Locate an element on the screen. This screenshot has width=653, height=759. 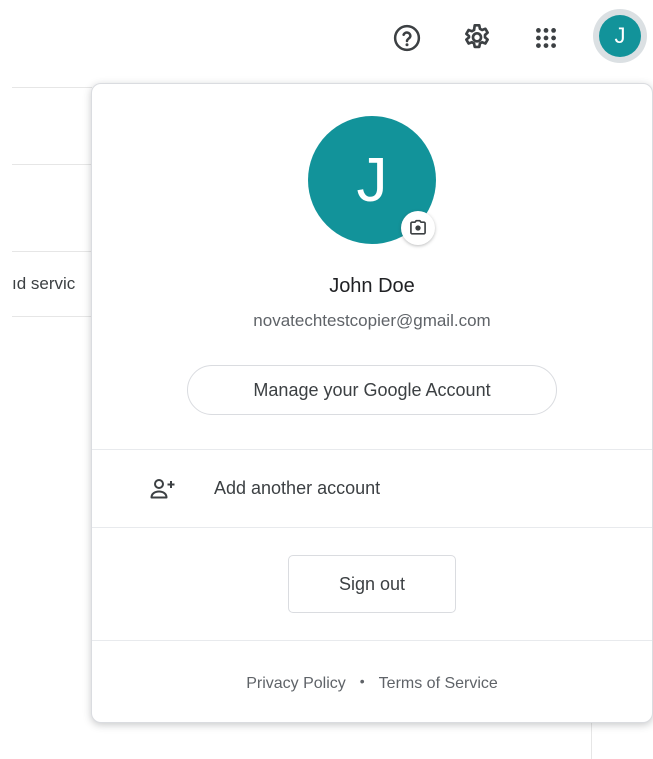
gear-icon is located at coordinates (477, 36).